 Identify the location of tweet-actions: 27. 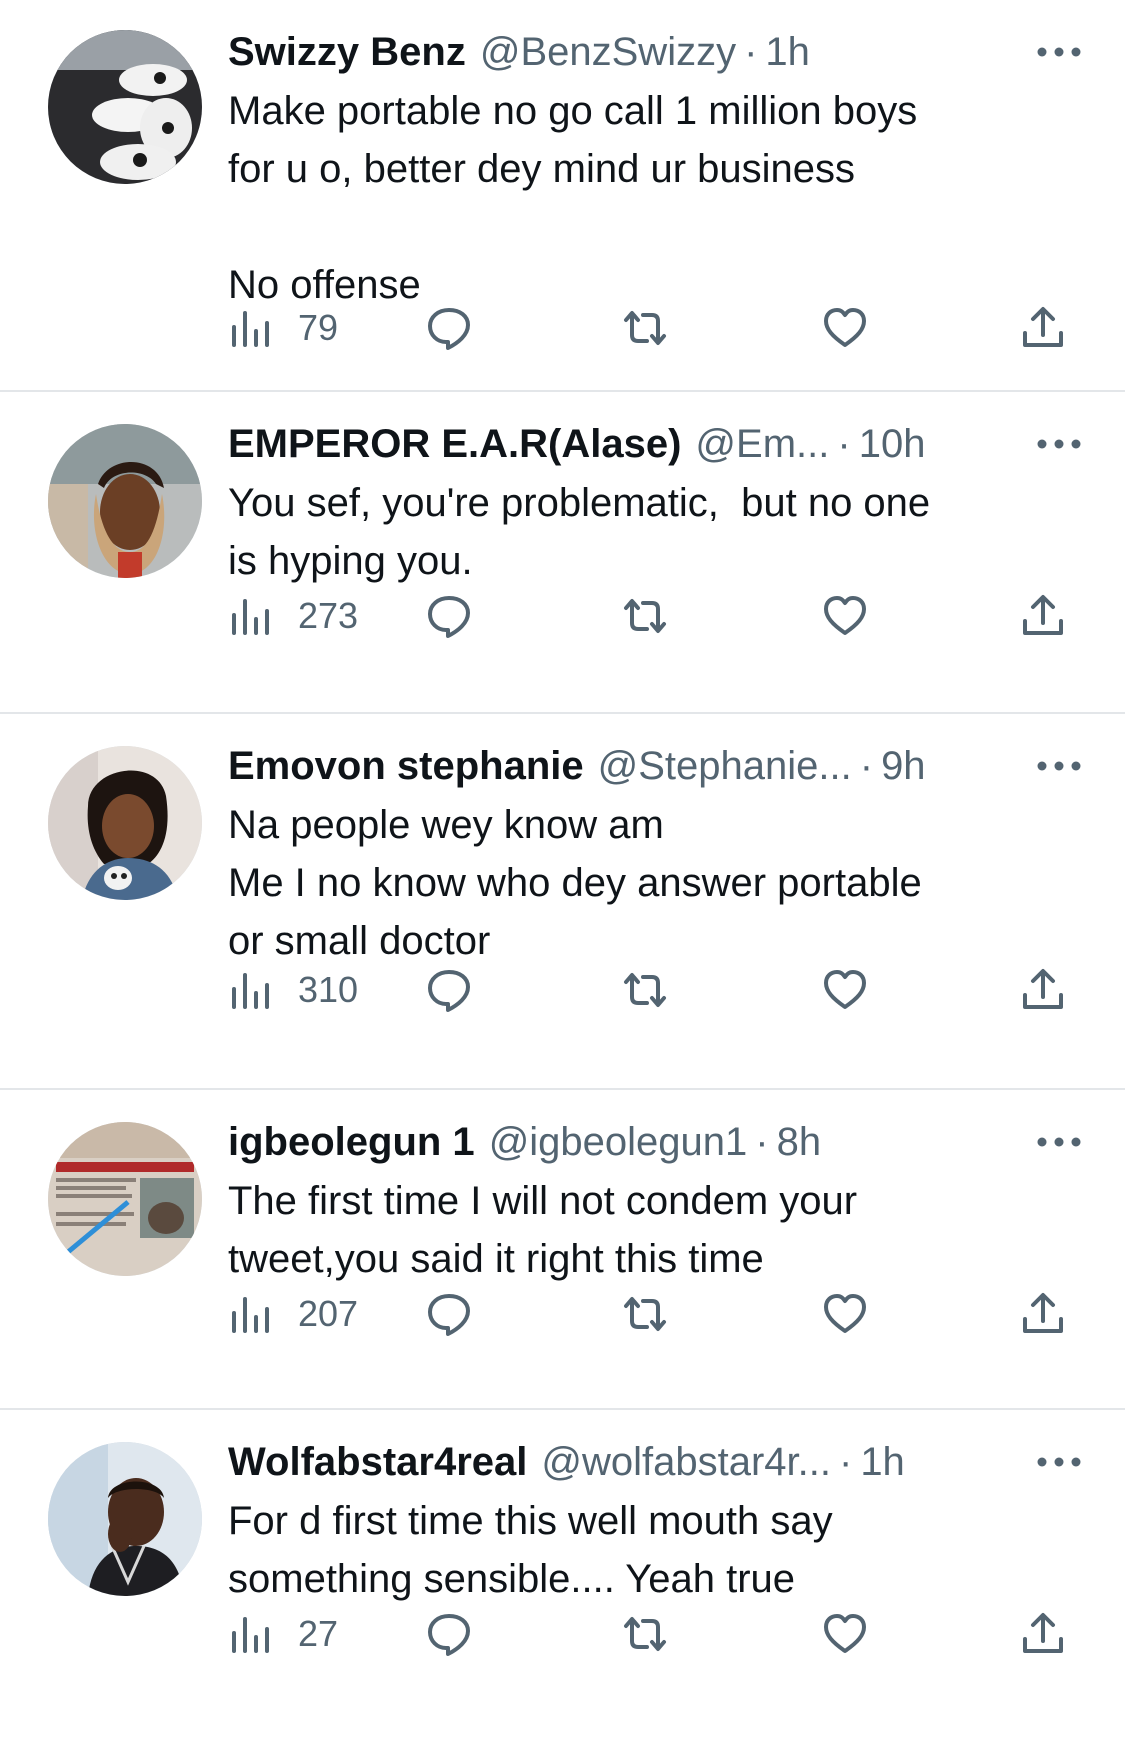
(658, 1634).